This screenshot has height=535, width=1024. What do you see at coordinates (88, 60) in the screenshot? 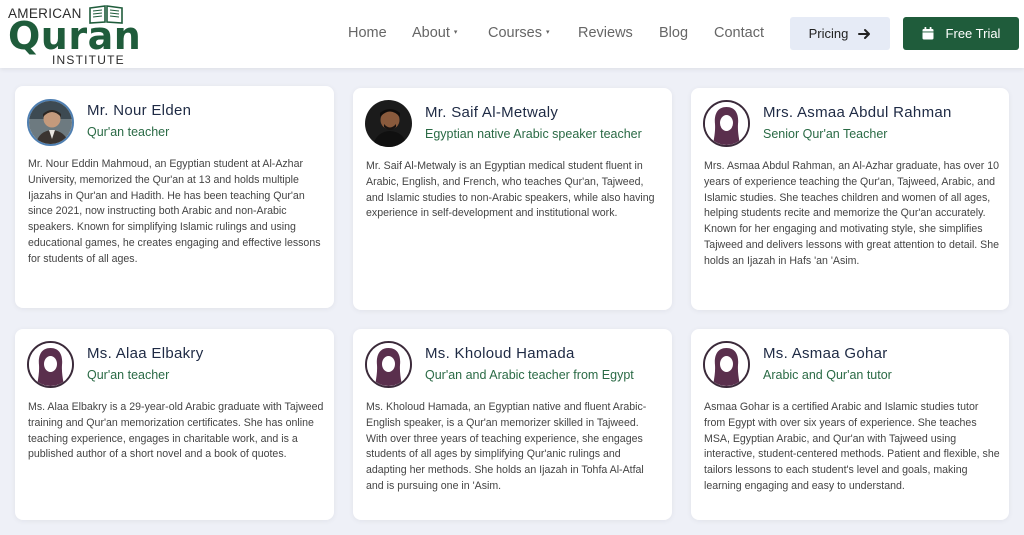
I see `logo-line-institute: INSTITUTE` at bounding box center [88, 60].